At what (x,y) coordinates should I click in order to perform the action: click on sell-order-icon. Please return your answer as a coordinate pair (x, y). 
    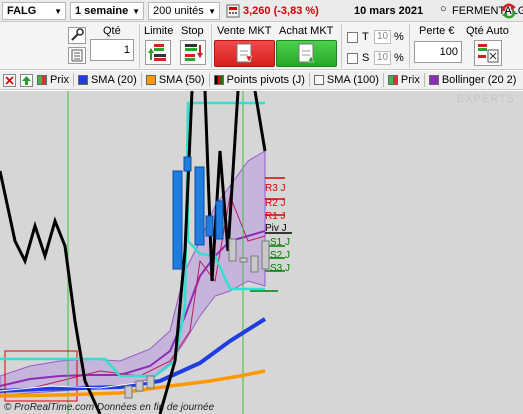
    Looking at the image, I should click on (244, 53).